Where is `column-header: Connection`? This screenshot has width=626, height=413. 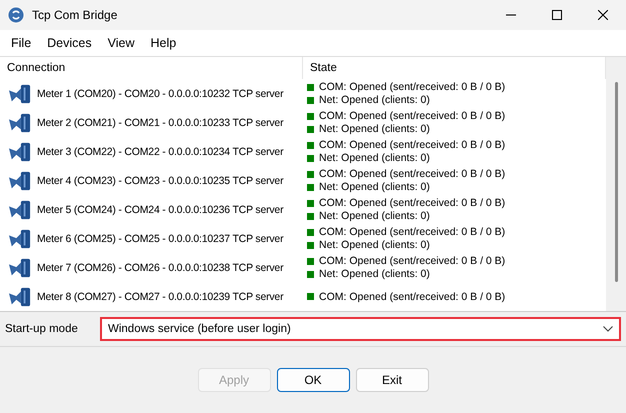
column-header: Connection is located at coordinates (151, 68).